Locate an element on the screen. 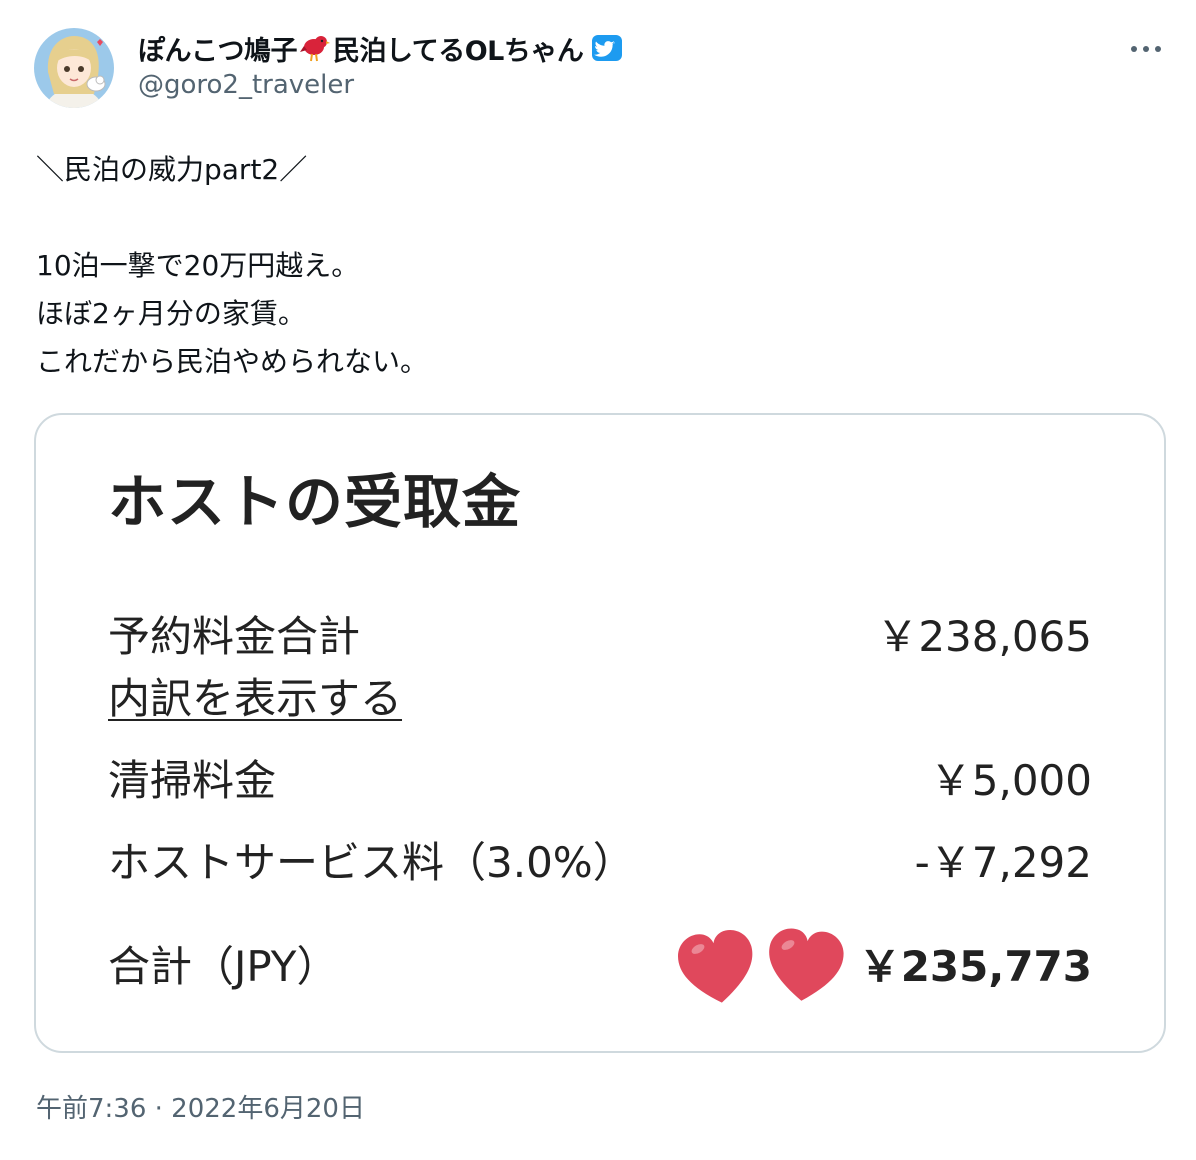  more-options-icon is located at coordinates (1146, 49).